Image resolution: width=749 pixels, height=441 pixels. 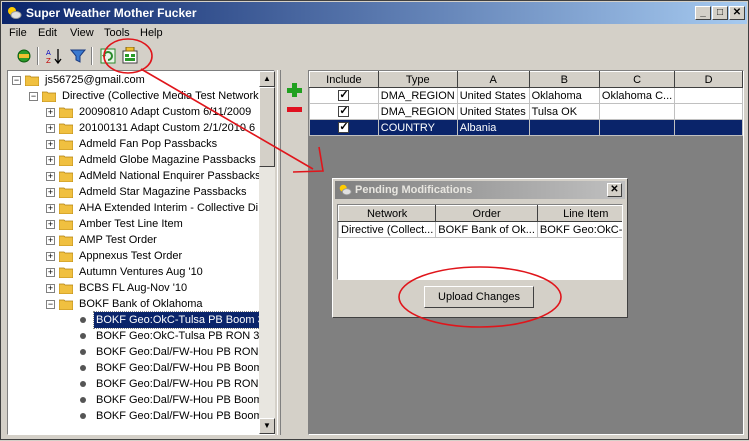 What do you see at coordinates (493, 79) in the screenshot?
I see `column-header-a: A` at bounding box center [493, 79].